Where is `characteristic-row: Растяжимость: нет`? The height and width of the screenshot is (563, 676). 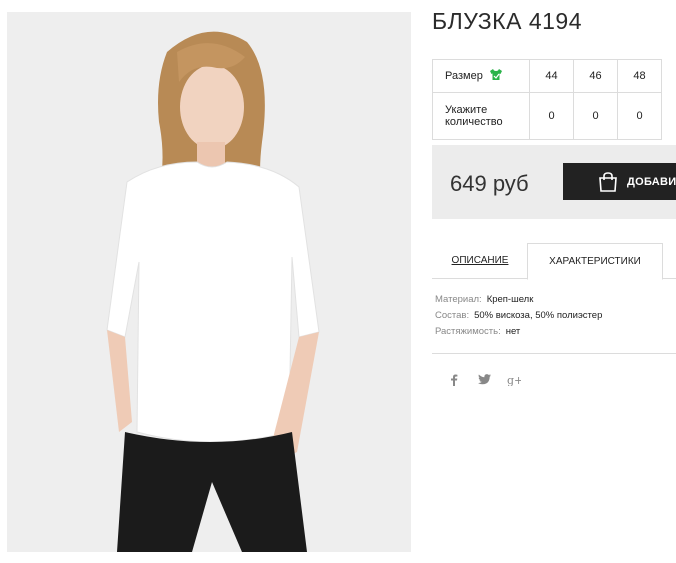
characteristic-row: Растяжимость: нет is located at coordinates (518, 332).